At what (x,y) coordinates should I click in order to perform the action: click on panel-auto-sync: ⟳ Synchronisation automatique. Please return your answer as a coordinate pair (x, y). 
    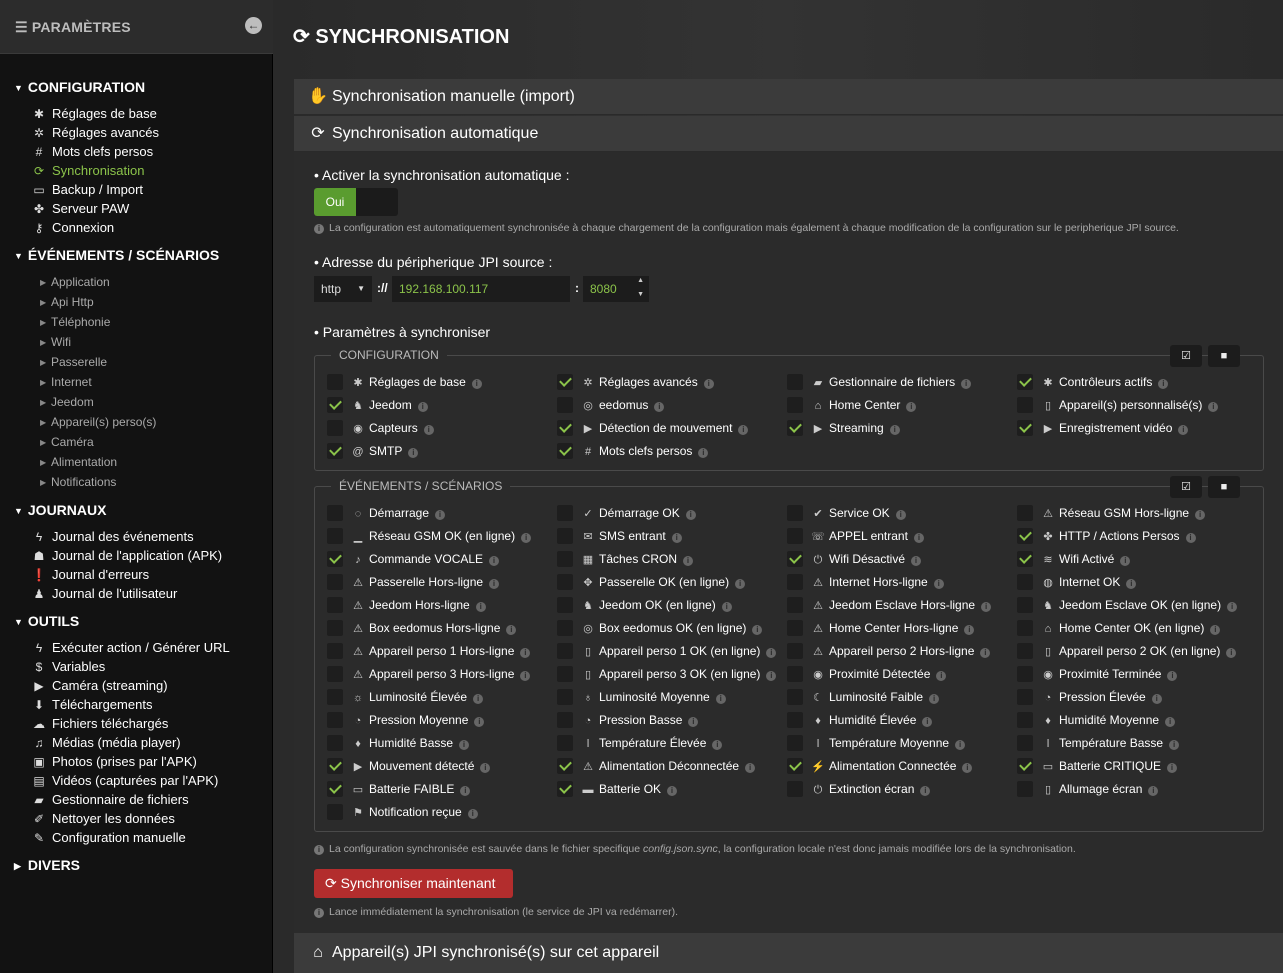
    Looking at the image, I should click on (788, 134).